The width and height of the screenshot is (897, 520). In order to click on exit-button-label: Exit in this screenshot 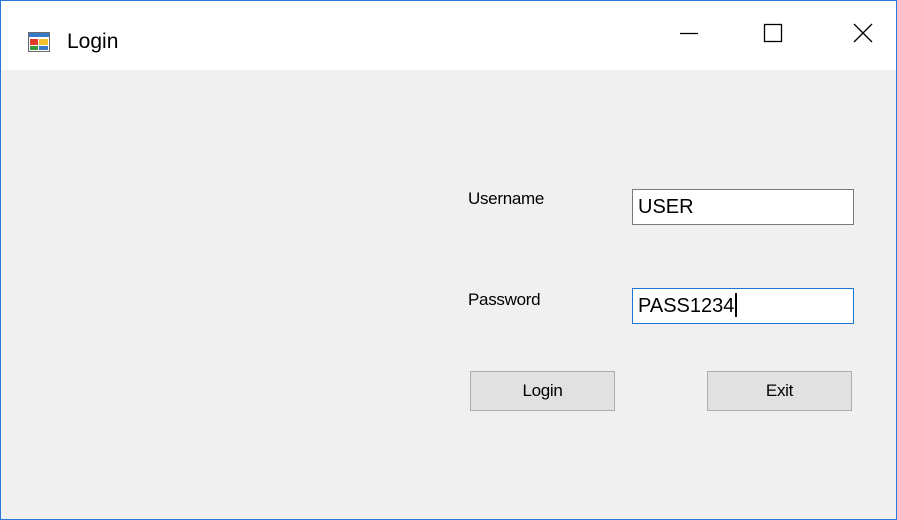, I will do `click(779, 390)`.